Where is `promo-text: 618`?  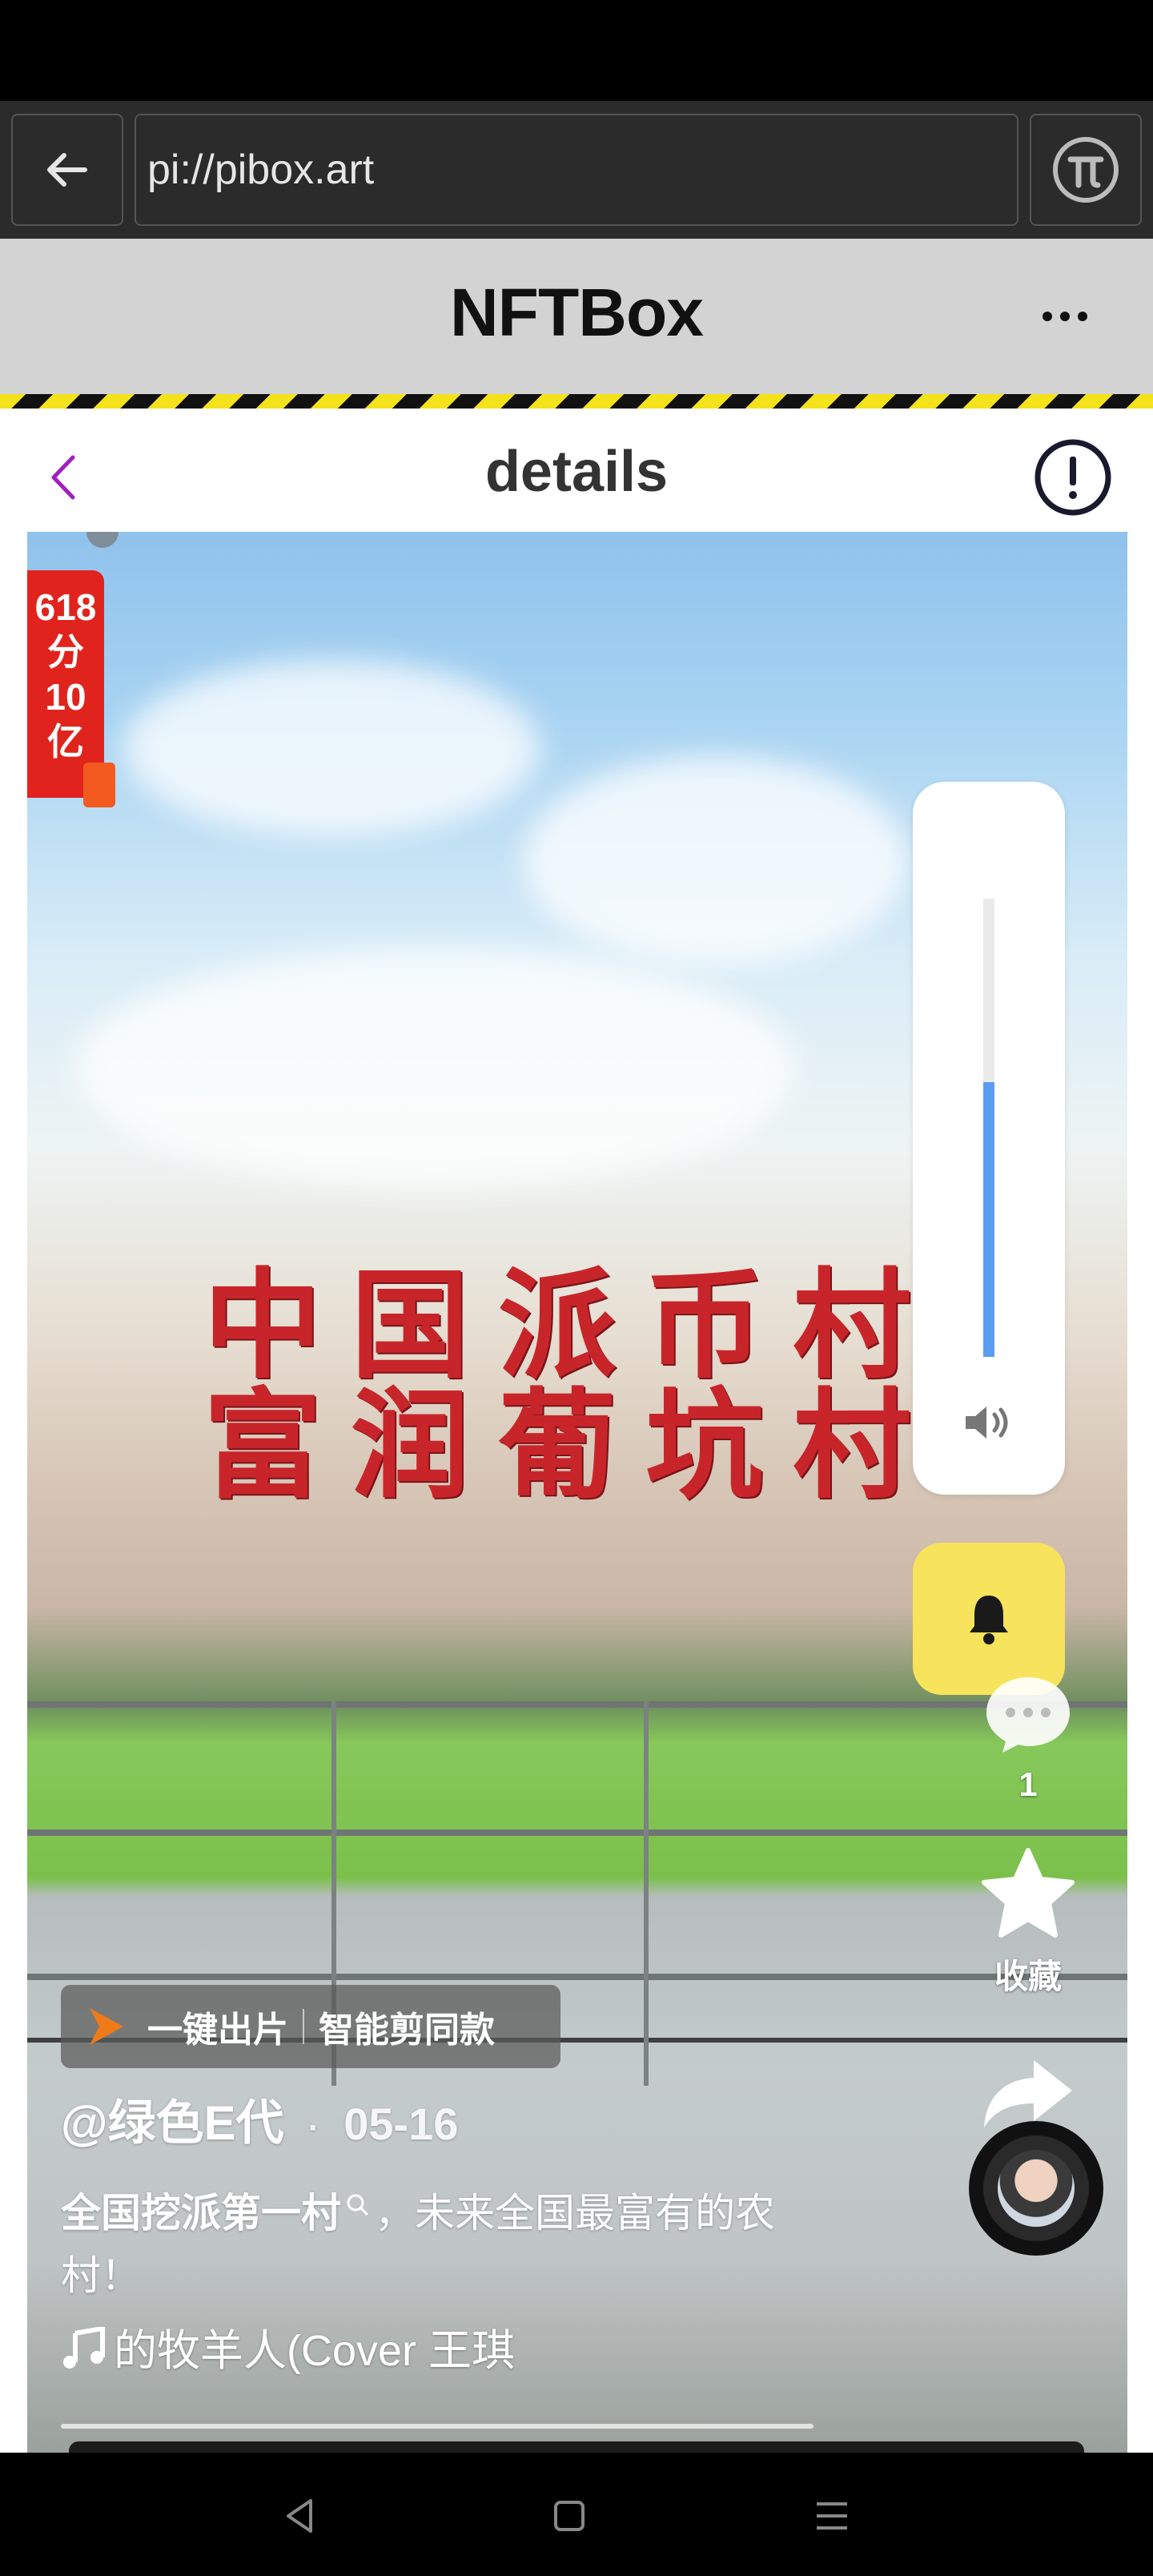 promo-text: 618 is located at coordinates (66, 607).